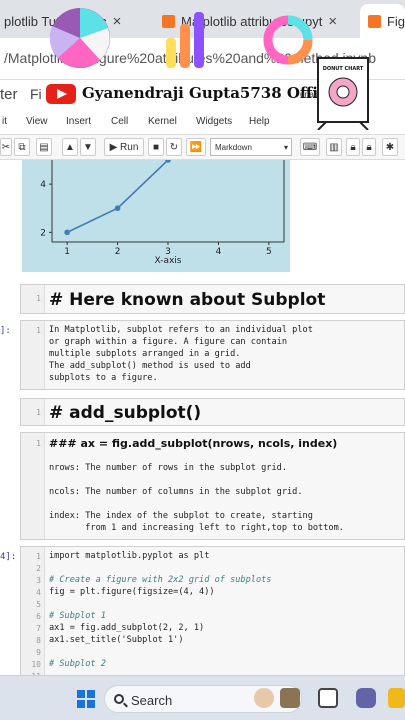  I want to click on widget-icon, so click(290, 698).